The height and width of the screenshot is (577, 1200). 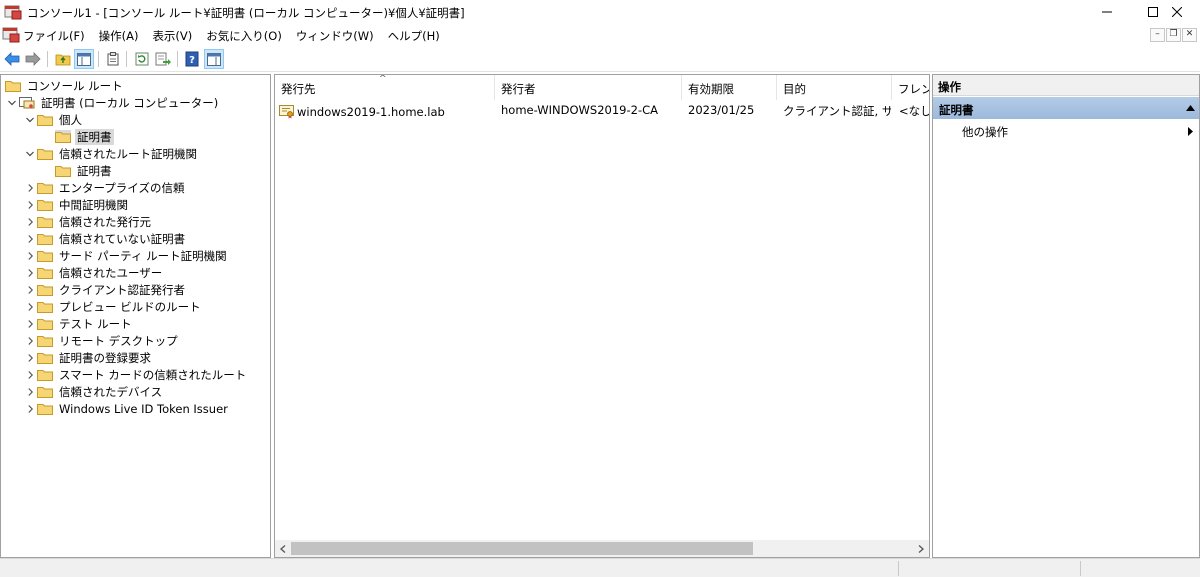 I want to click on menu-action: 操作(A), so click(x=119, y=36).